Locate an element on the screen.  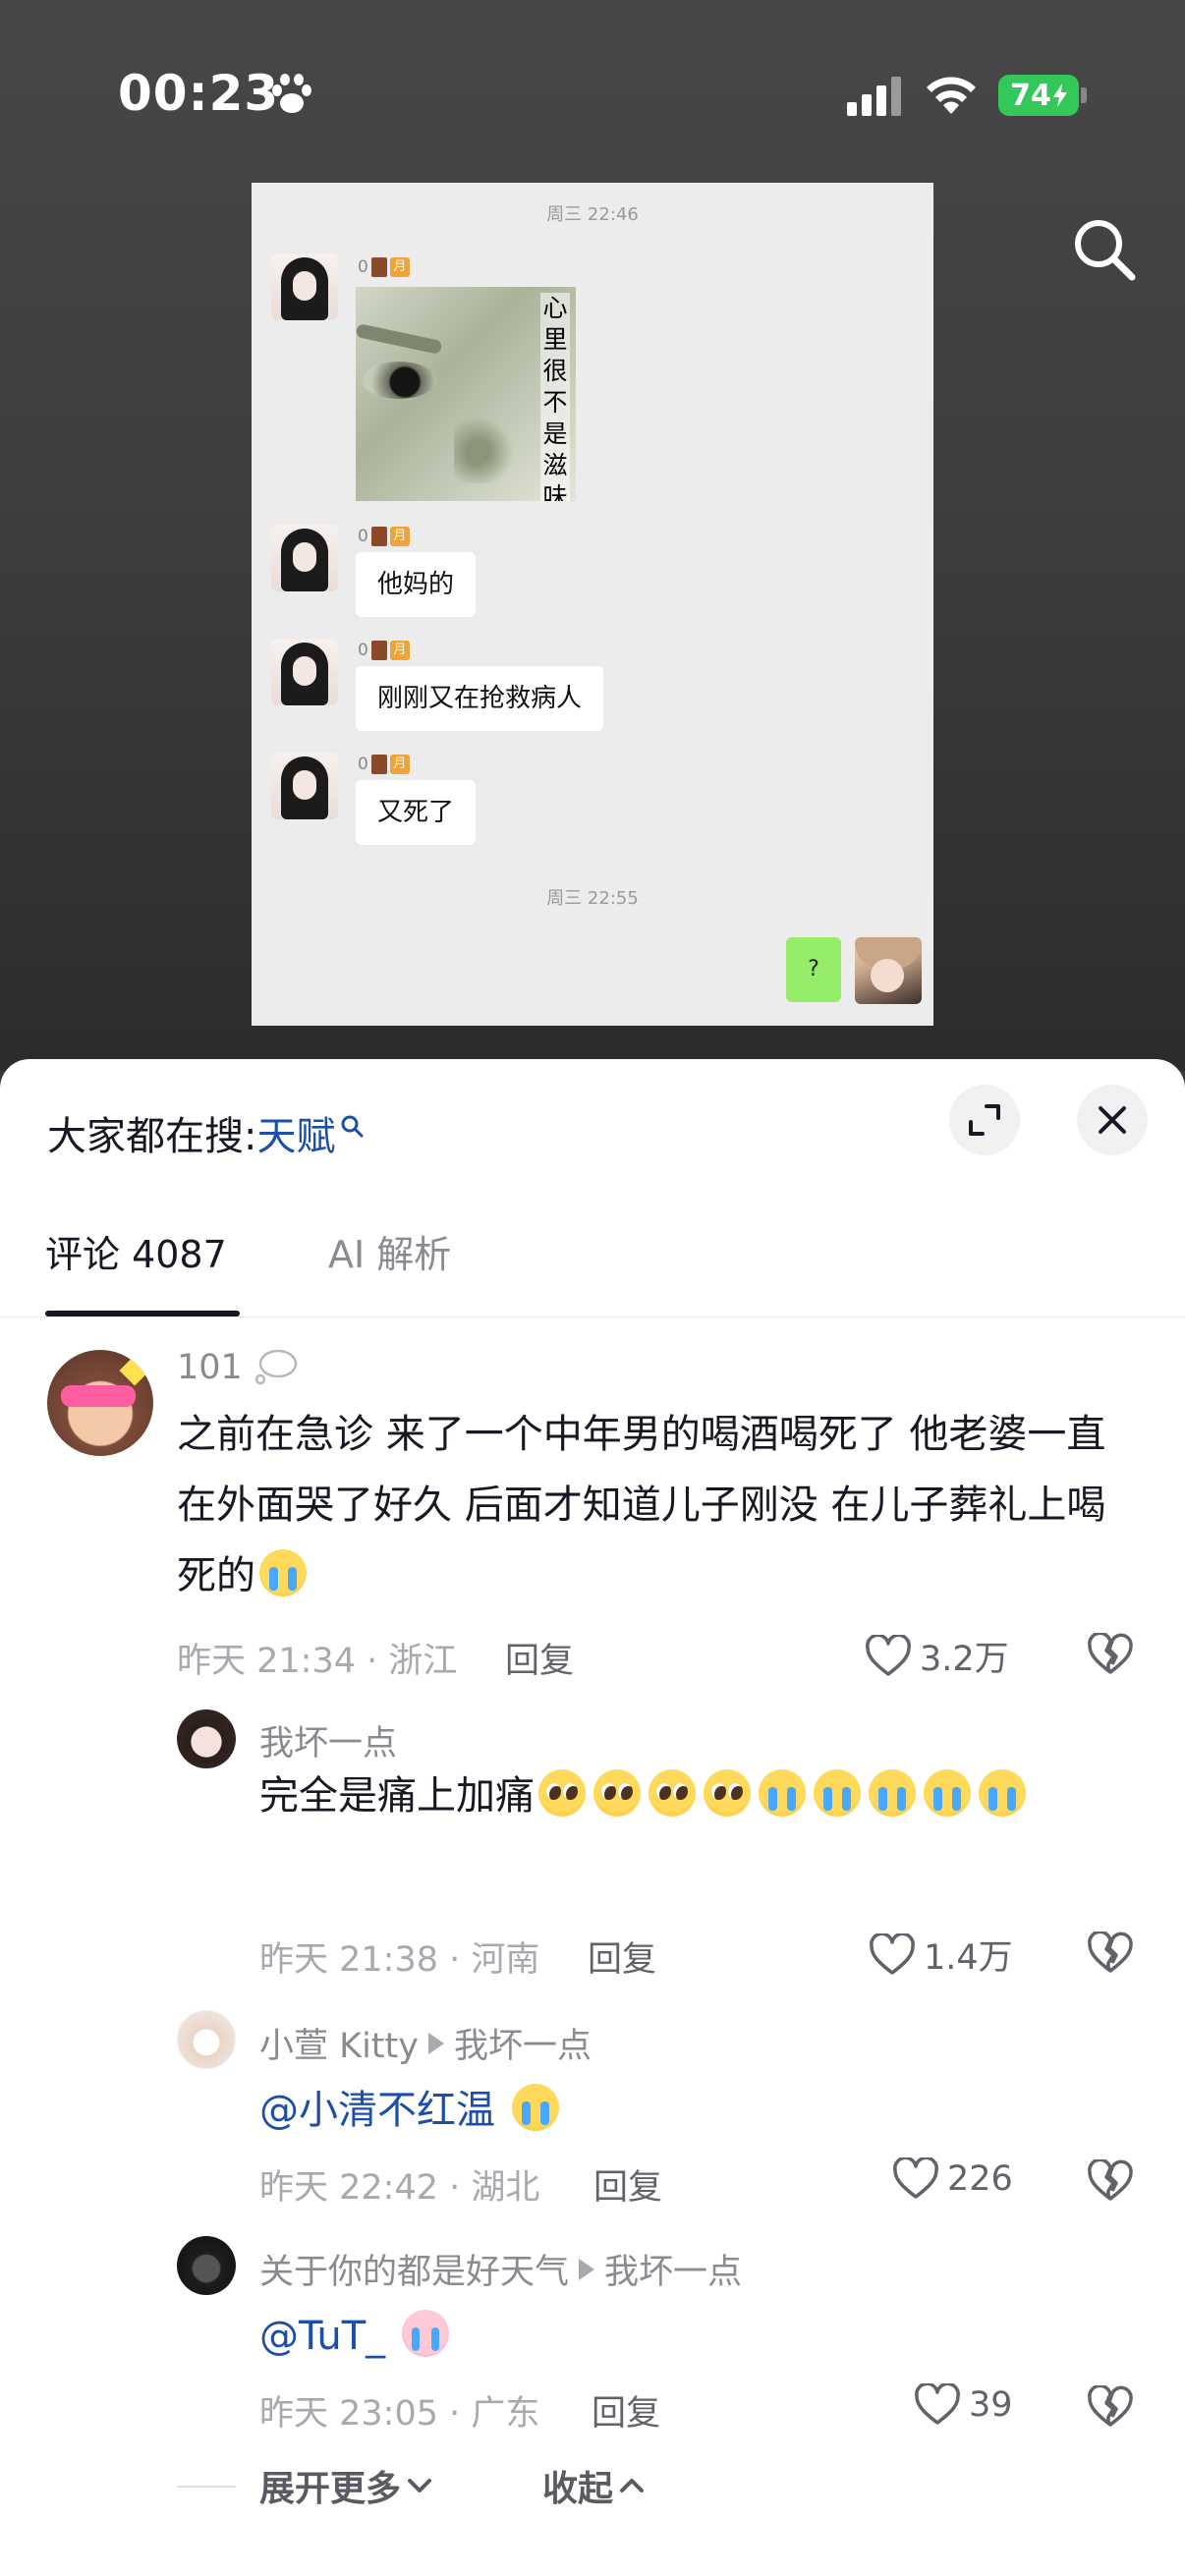
close-icon is located at coordinates (1112, 1120).